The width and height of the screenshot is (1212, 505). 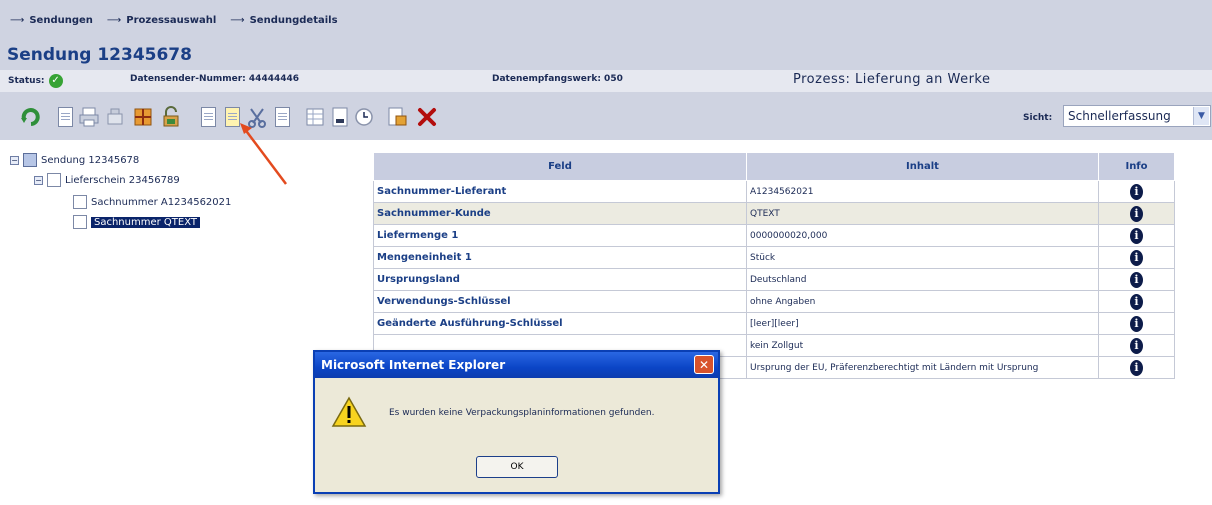 I want to click on breadcrumb-label: Sendungen, so click(x=61, y=20).